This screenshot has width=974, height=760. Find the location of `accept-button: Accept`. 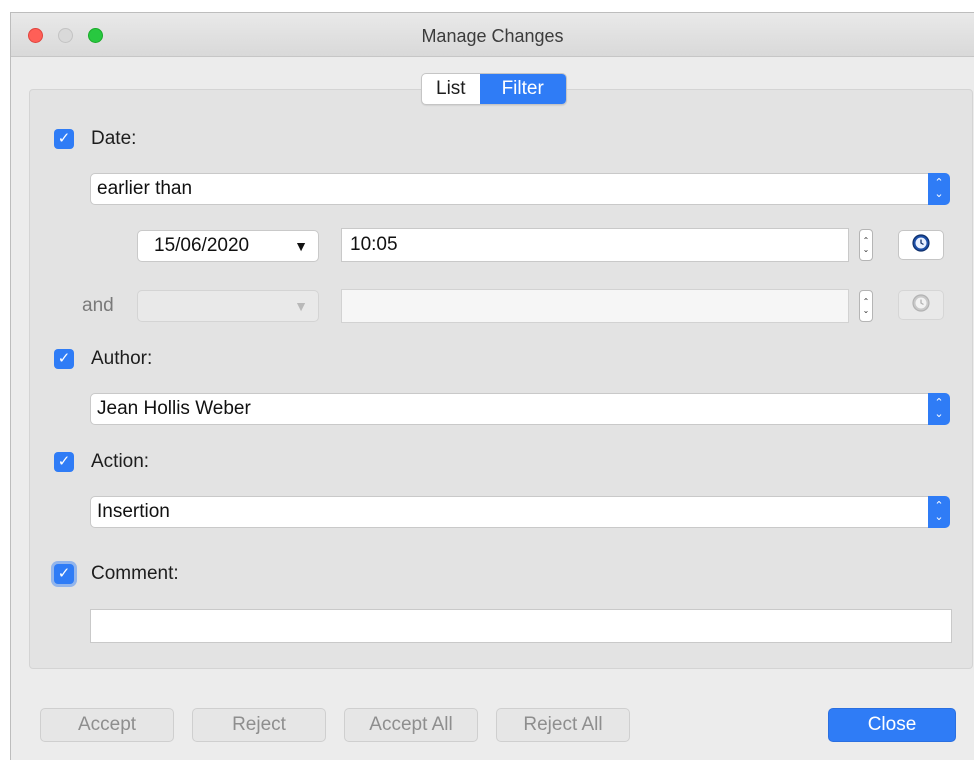

accept-button: Accept is located at coordinates (107, 725).